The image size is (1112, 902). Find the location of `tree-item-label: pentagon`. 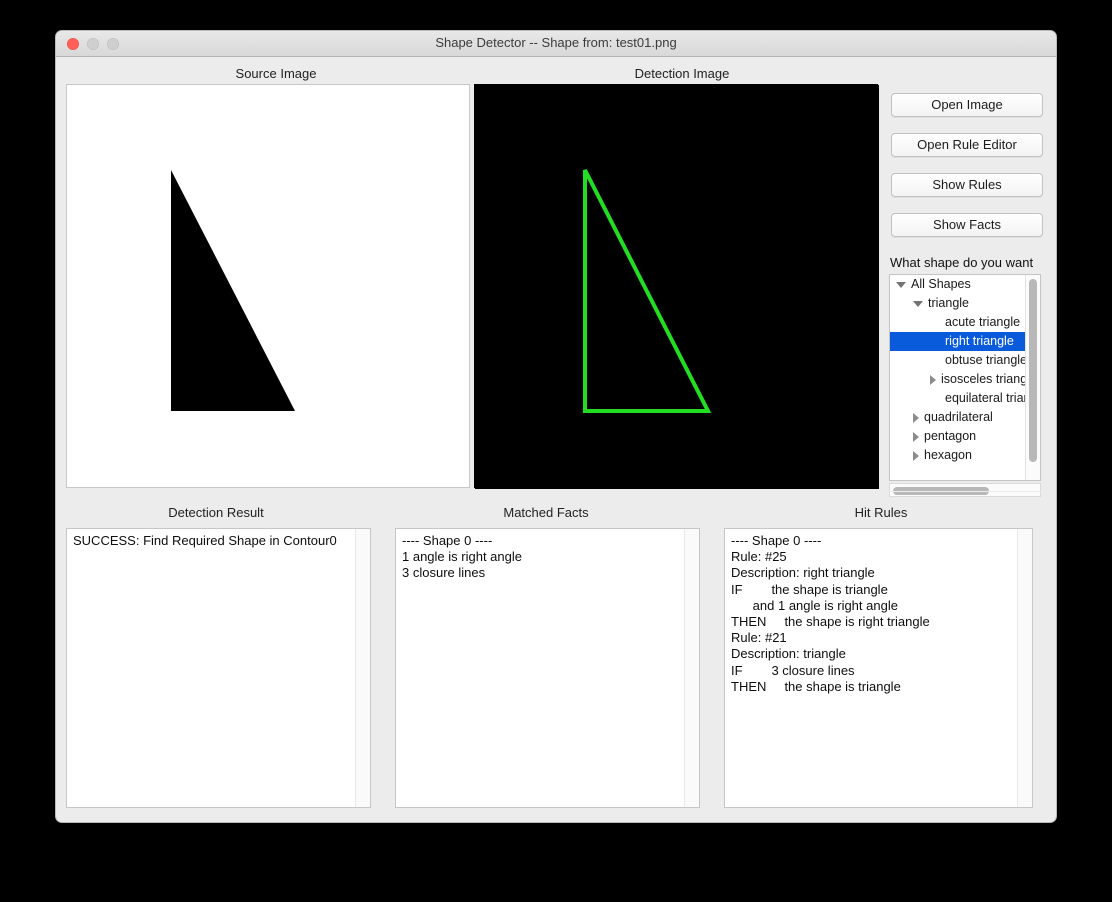

tree-item-label: pentagon is located at coordinates (950, 436).